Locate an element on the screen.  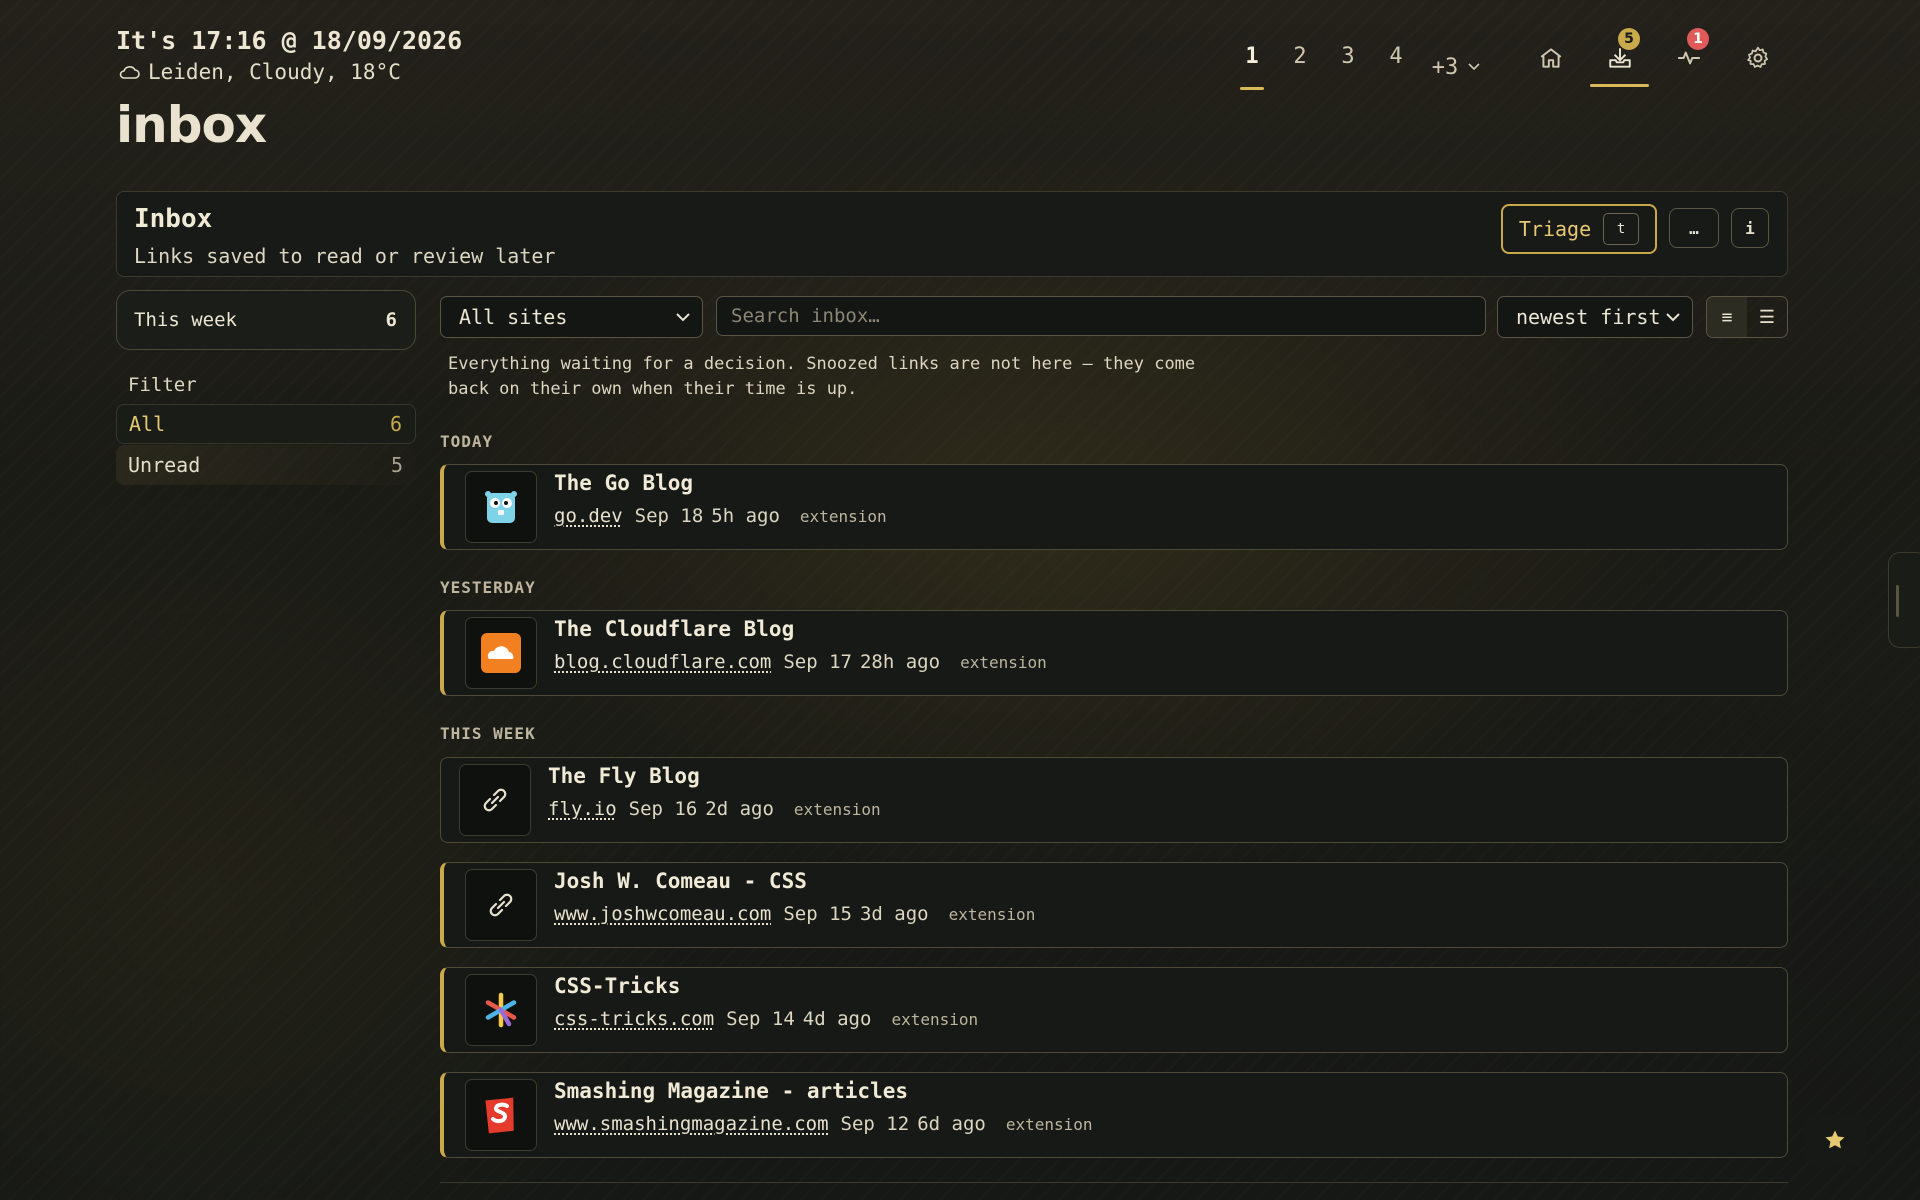
view-mode-toggle: ≡ ☰ is located at coordinates (1747, 317).